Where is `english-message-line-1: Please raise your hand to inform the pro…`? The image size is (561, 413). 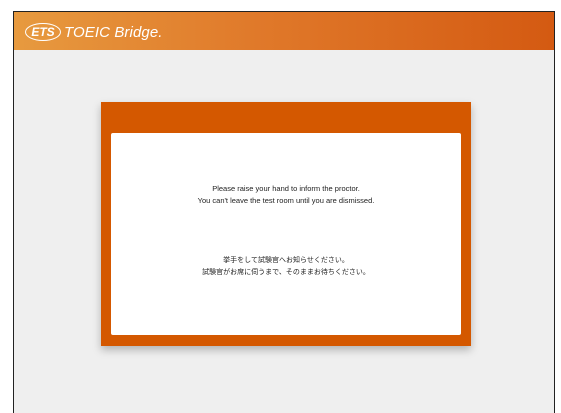 english-message-line-1: Please raise your hand to inform the pro… is located at coordinates (286, 188).